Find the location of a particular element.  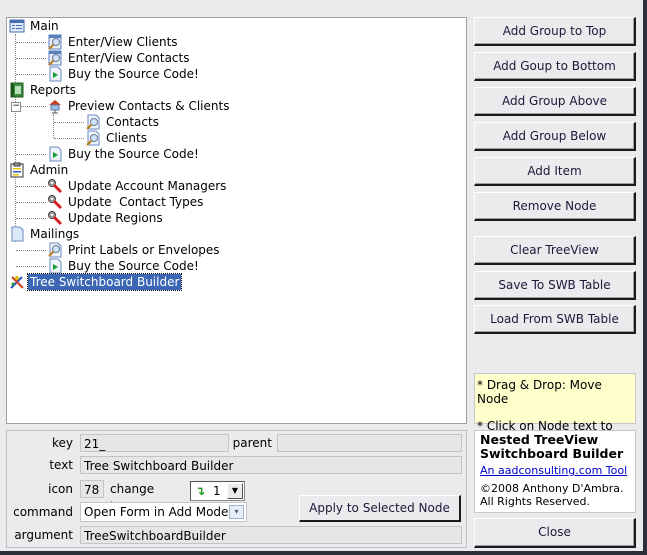

apply-to-selected-node-button: Apply to Selected Node is located at coordinates (380, 508).